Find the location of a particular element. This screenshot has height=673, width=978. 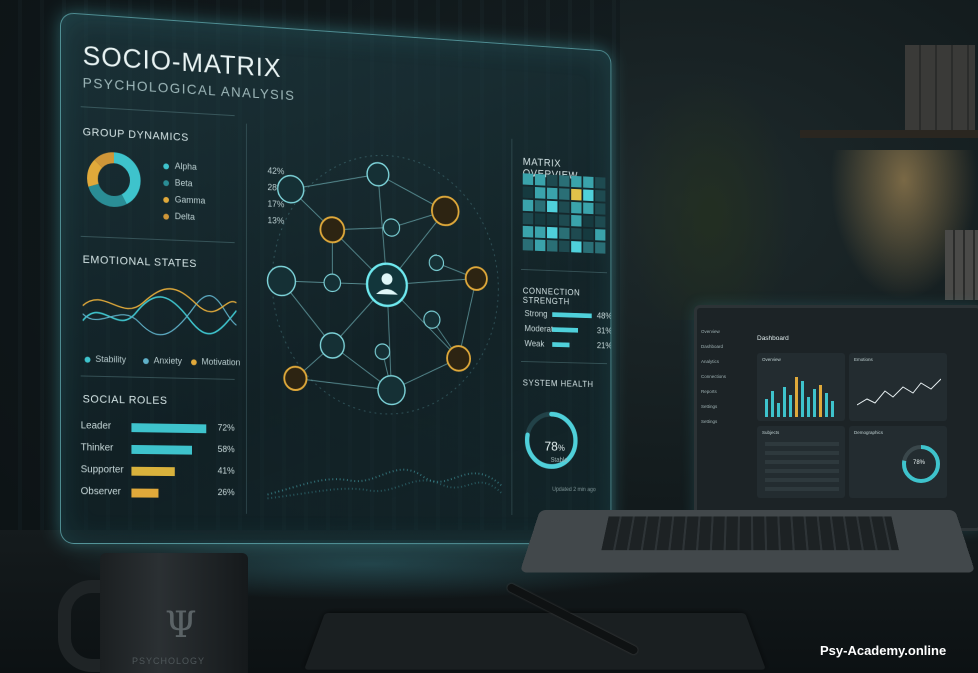

laptop-nav-item: Connections is located at coordinates (722, 376).